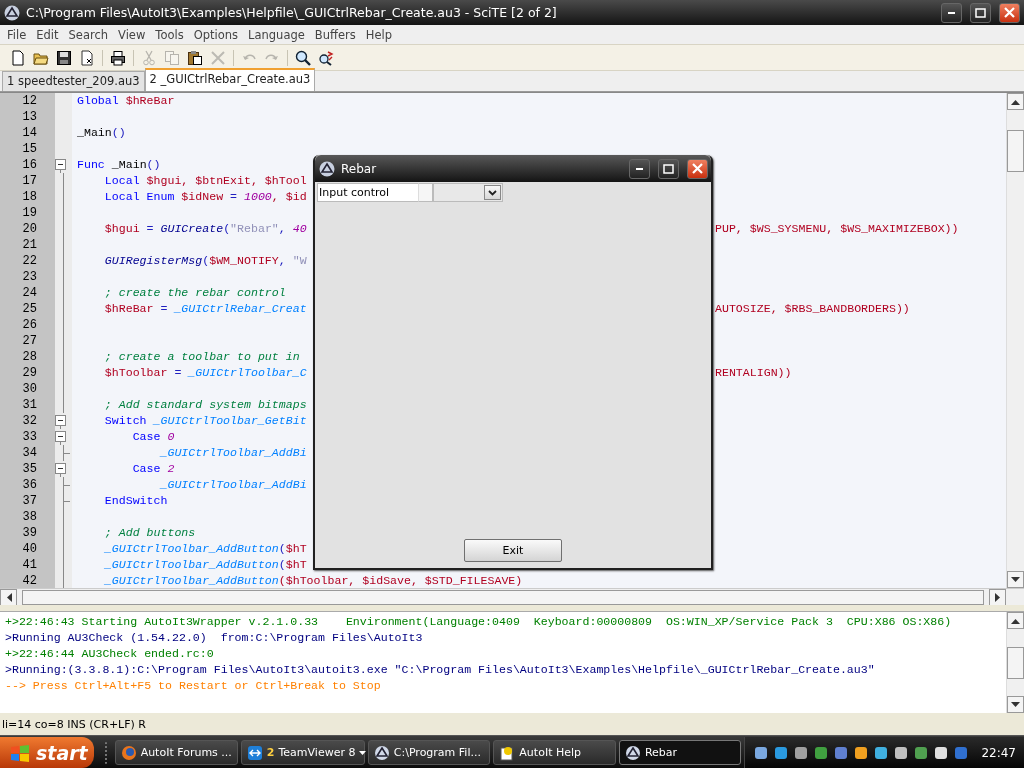 This screenshot has height=768, width=1024. What do you see at coordinates (109, 653) in the screenshot?
I see `output-line: +>22:46:44 AU3Check ended.rc:0` at bounding box center [109, 653].